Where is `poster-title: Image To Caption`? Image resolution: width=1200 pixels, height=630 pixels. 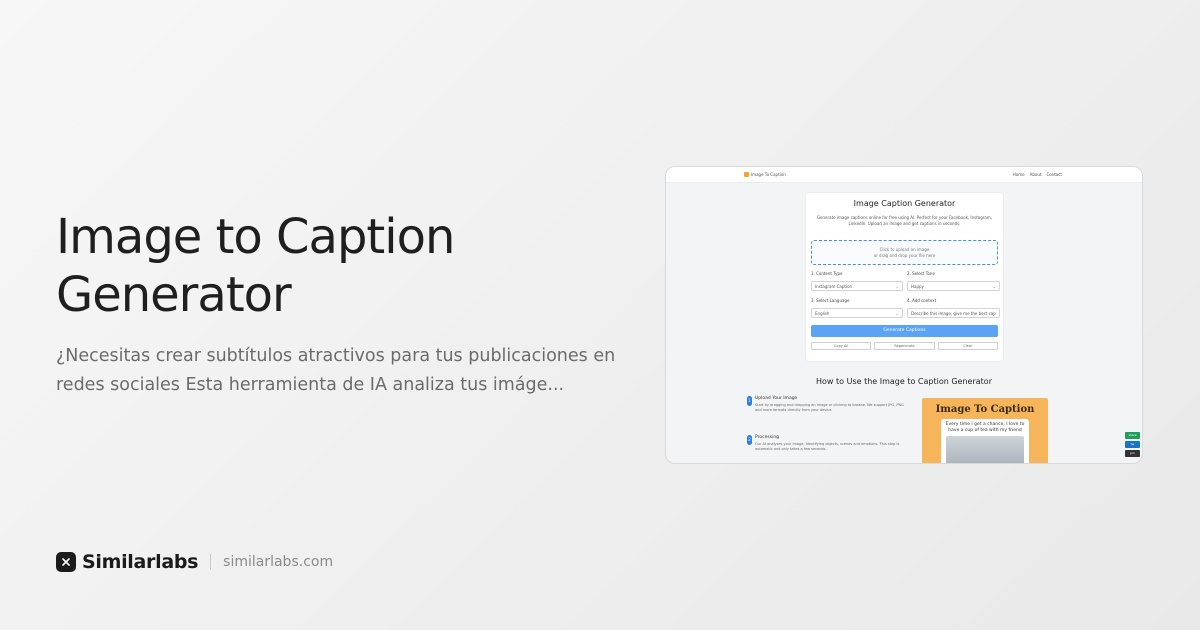
poster-title: Image To Caption is located at coordinates (985, 409).